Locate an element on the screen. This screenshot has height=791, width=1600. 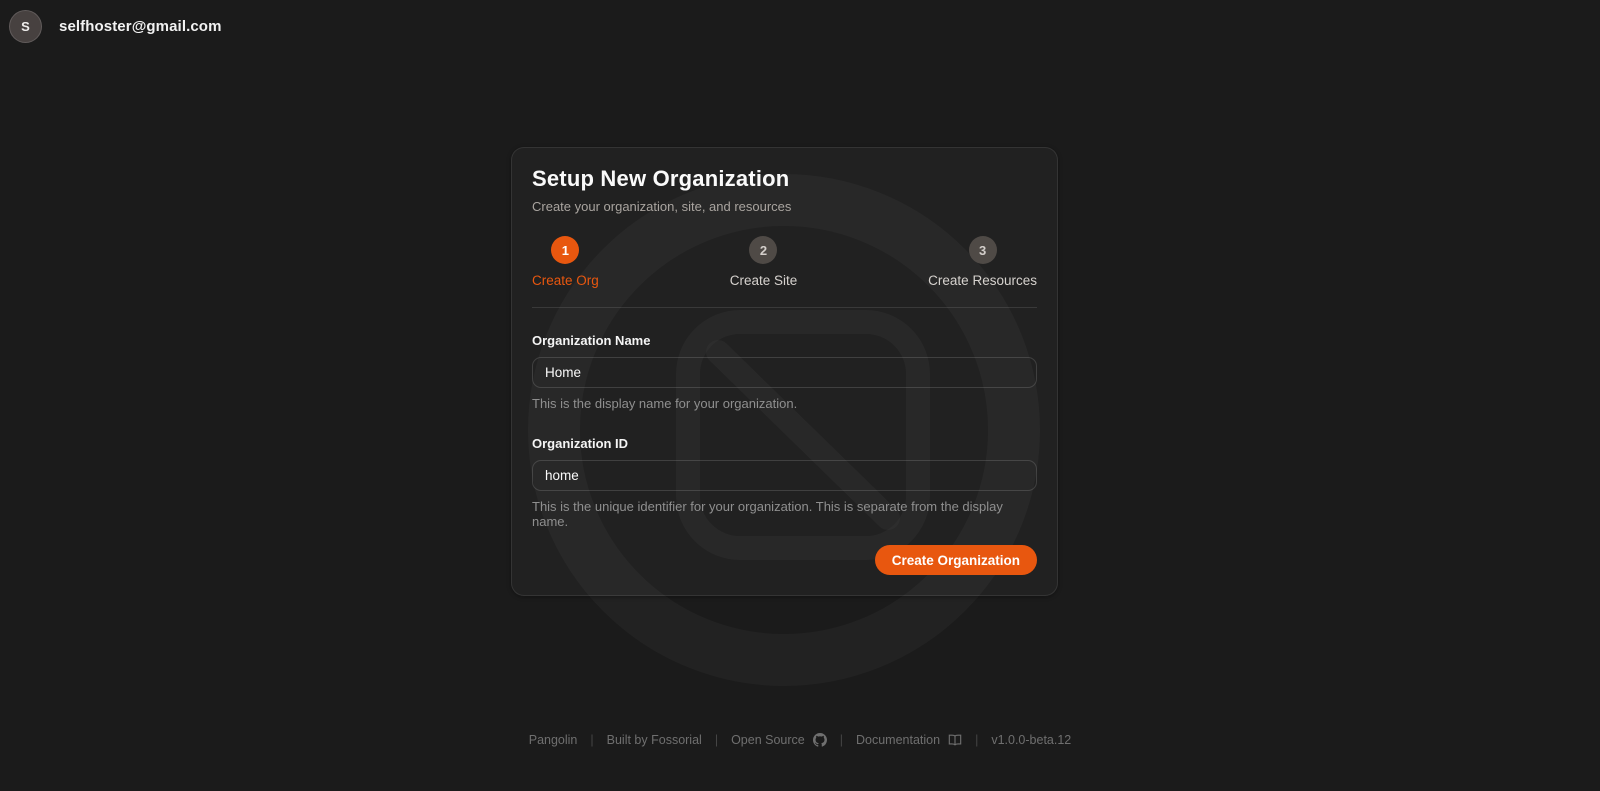
open-source-link: Open Source is located at coordinates (779, 740).